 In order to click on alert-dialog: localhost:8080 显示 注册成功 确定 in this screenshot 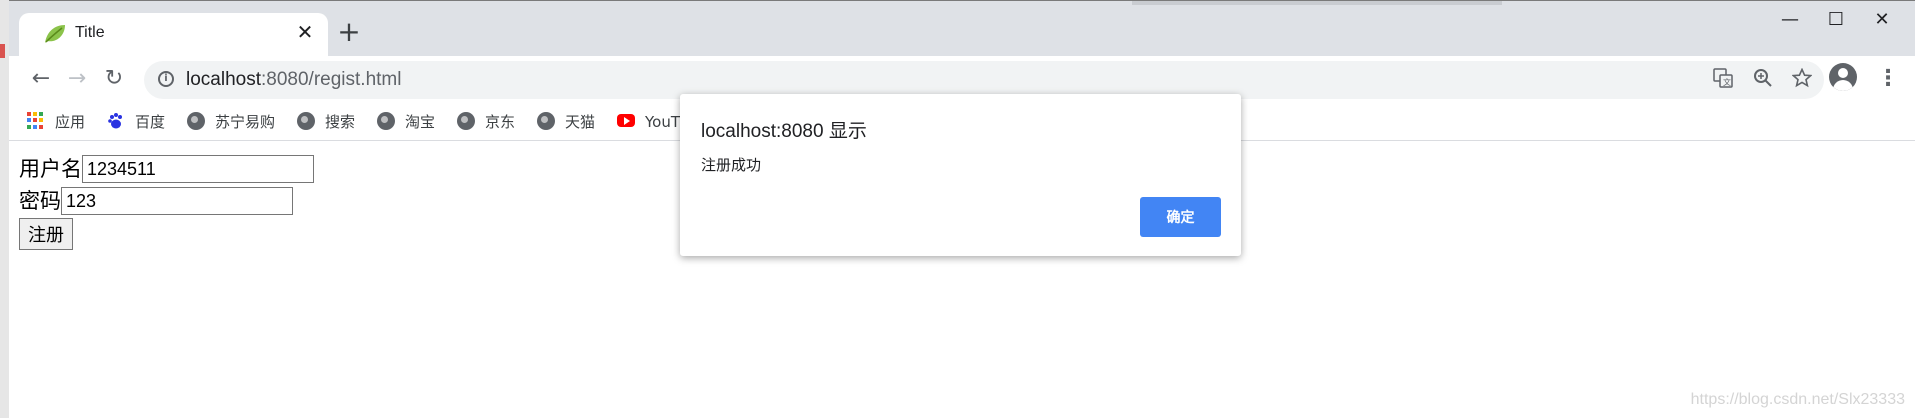, I will do `click(960, 175)`.